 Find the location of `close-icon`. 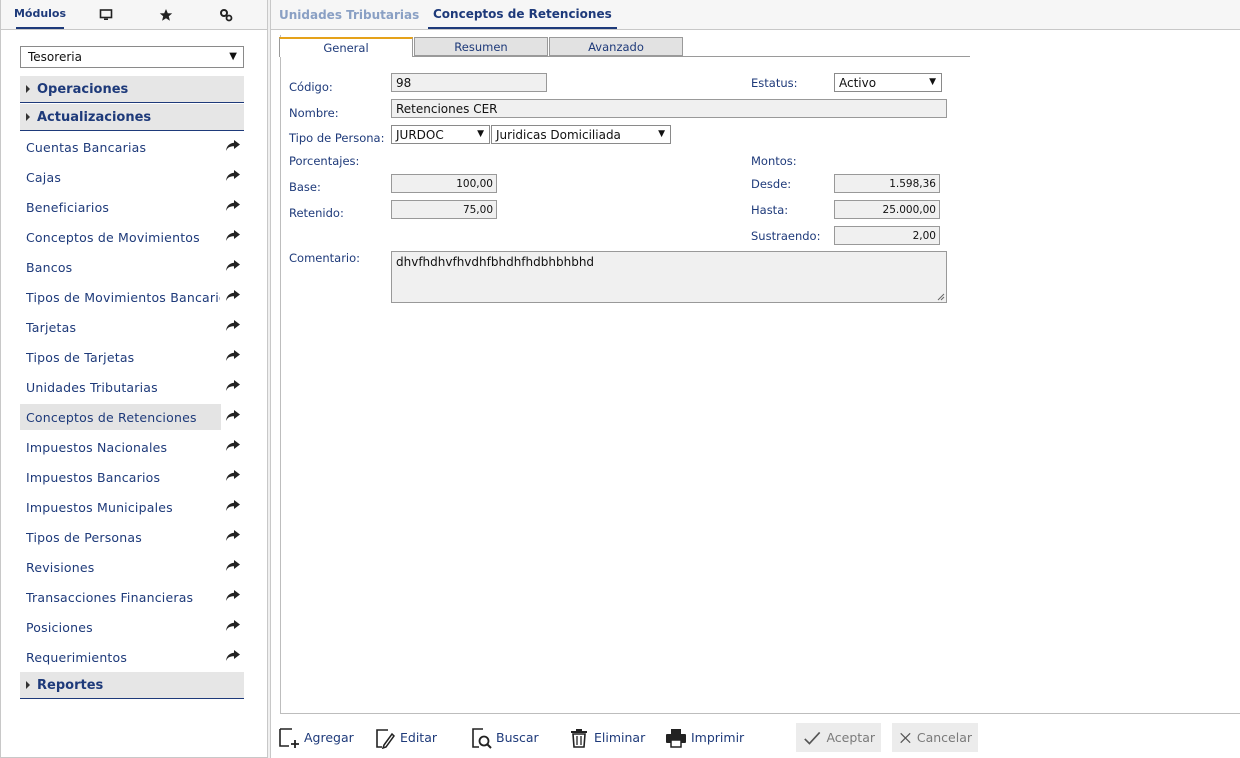

close-icon is located at coordinates (905, 737).